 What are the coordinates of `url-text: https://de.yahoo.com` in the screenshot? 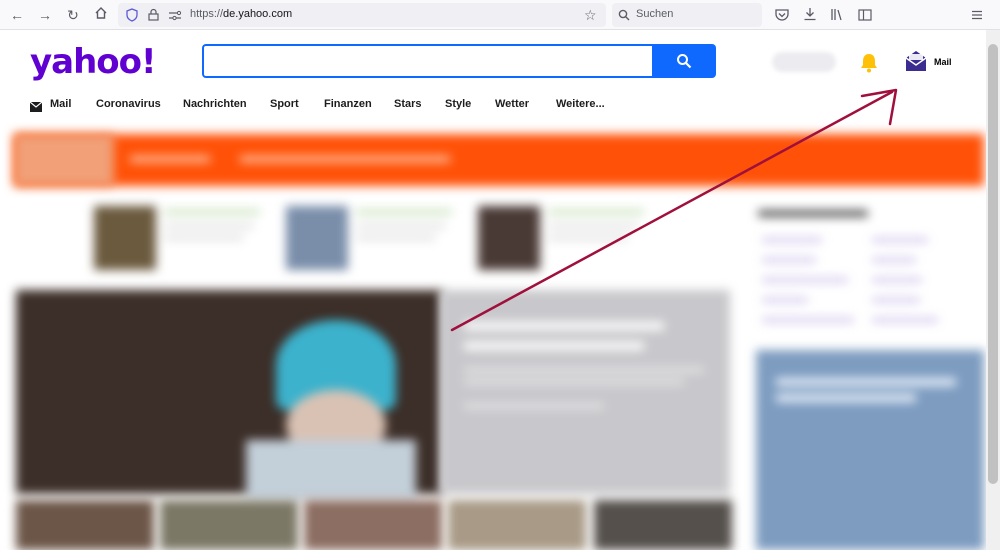 It's located at (241, 14).